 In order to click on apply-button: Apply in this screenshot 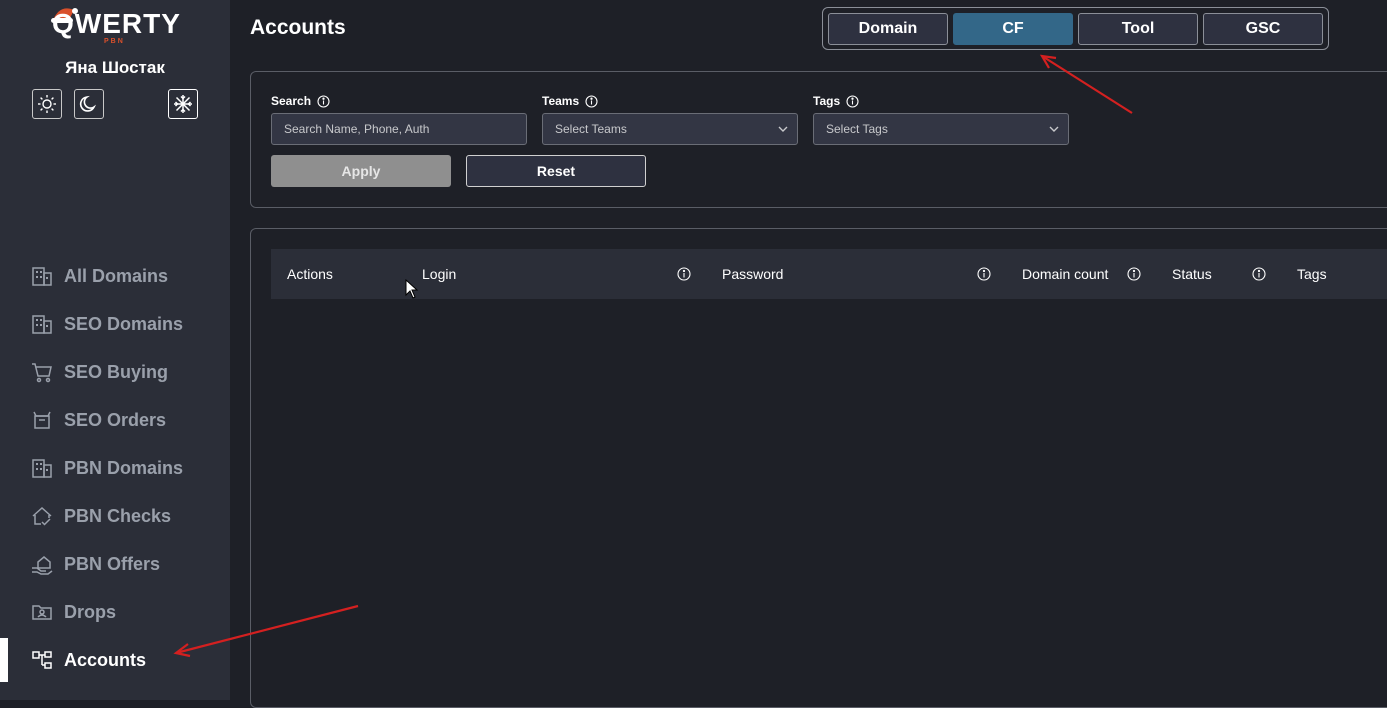, I will do `click(361, 171)`.